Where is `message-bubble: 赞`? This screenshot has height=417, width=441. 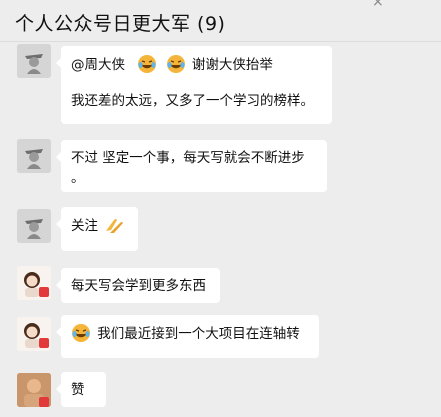 message-bubble: 赞 is located at coordinates (81, 389).